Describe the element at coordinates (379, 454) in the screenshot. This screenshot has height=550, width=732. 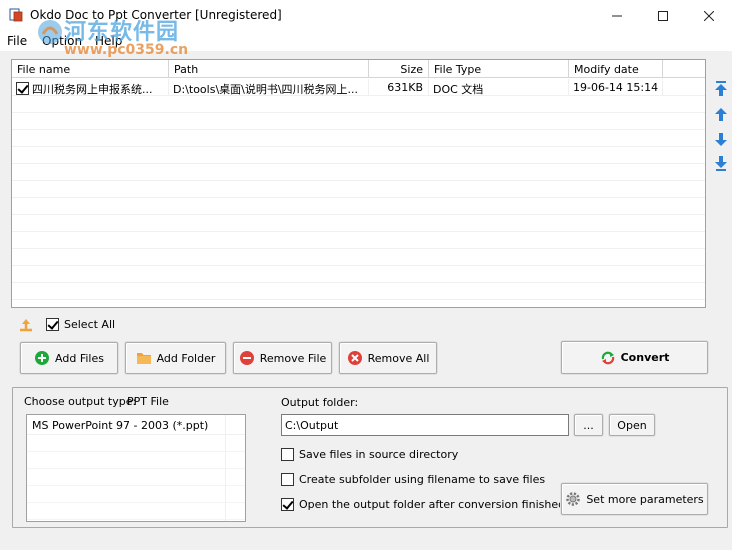
I see `save-in-source-label: Save files in source directory` at that location.